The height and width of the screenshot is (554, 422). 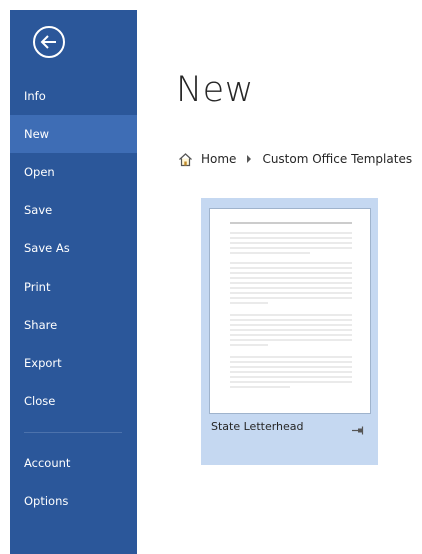 What do you see at coordinates (73, 172) in the screenshot?
I see `nav-item-open: Open` at bounding box center [73, 172].